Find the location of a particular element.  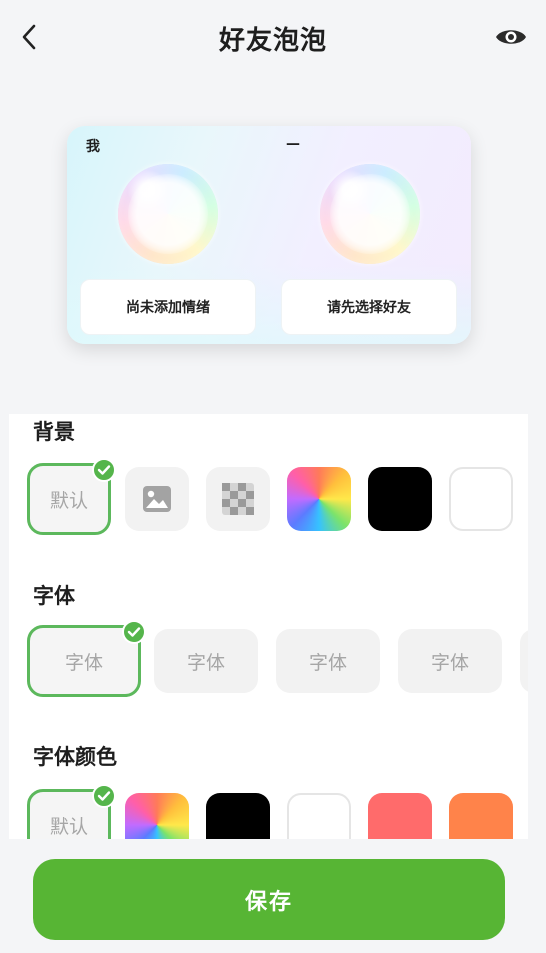

background-option-image is located at coordinates (157, 499).